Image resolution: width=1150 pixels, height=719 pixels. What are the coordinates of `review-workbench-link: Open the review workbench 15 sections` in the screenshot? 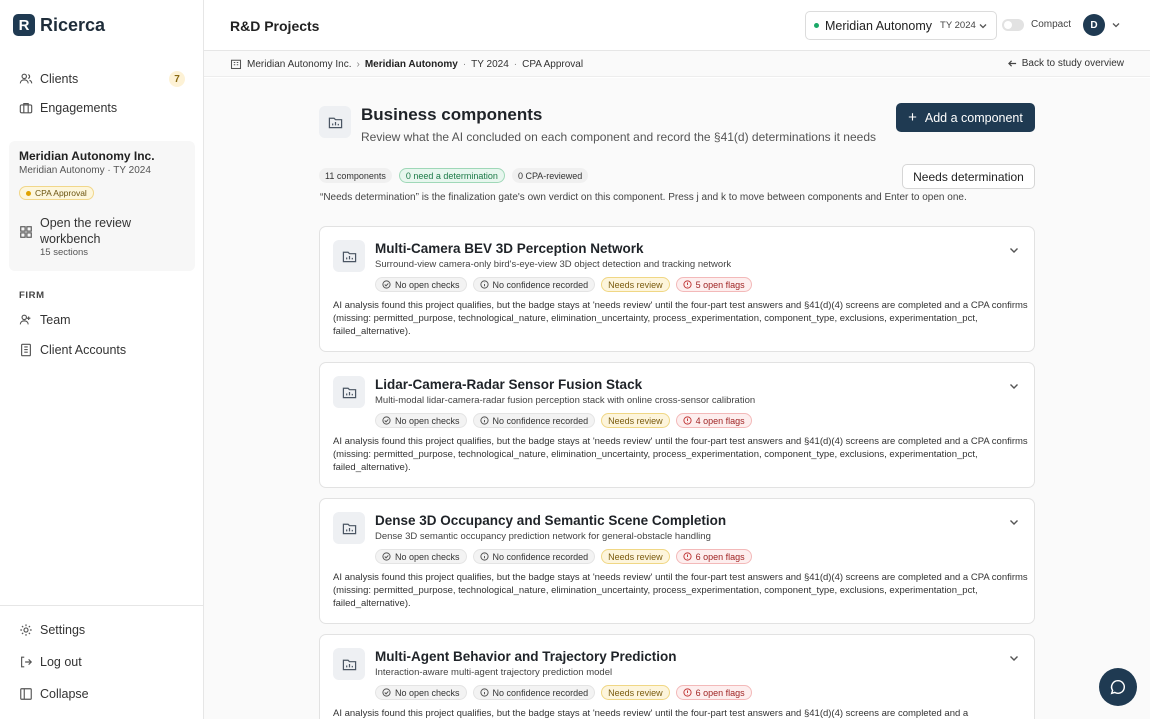 It's located at (89, 236).